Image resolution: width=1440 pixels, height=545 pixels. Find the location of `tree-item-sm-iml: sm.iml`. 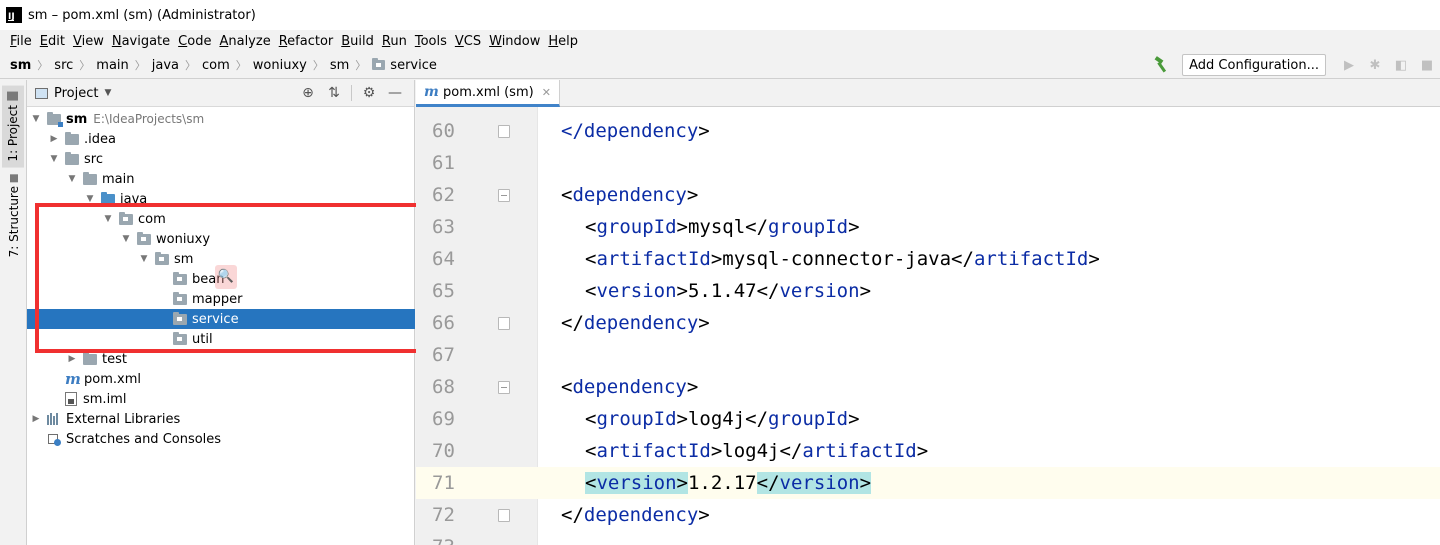

tree-item-sm-iml: sm.iml is located at coordinates (221, 399).